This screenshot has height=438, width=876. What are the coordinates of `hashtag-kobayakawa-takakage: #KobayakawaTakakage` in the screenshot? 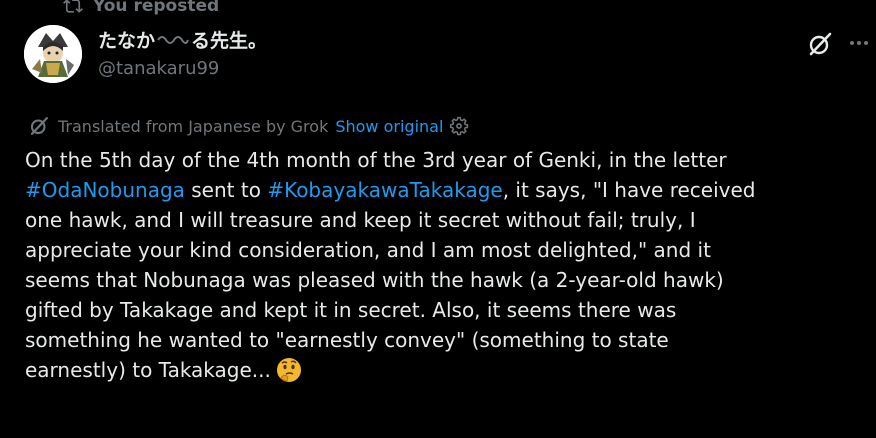 It's located at (384, 190).